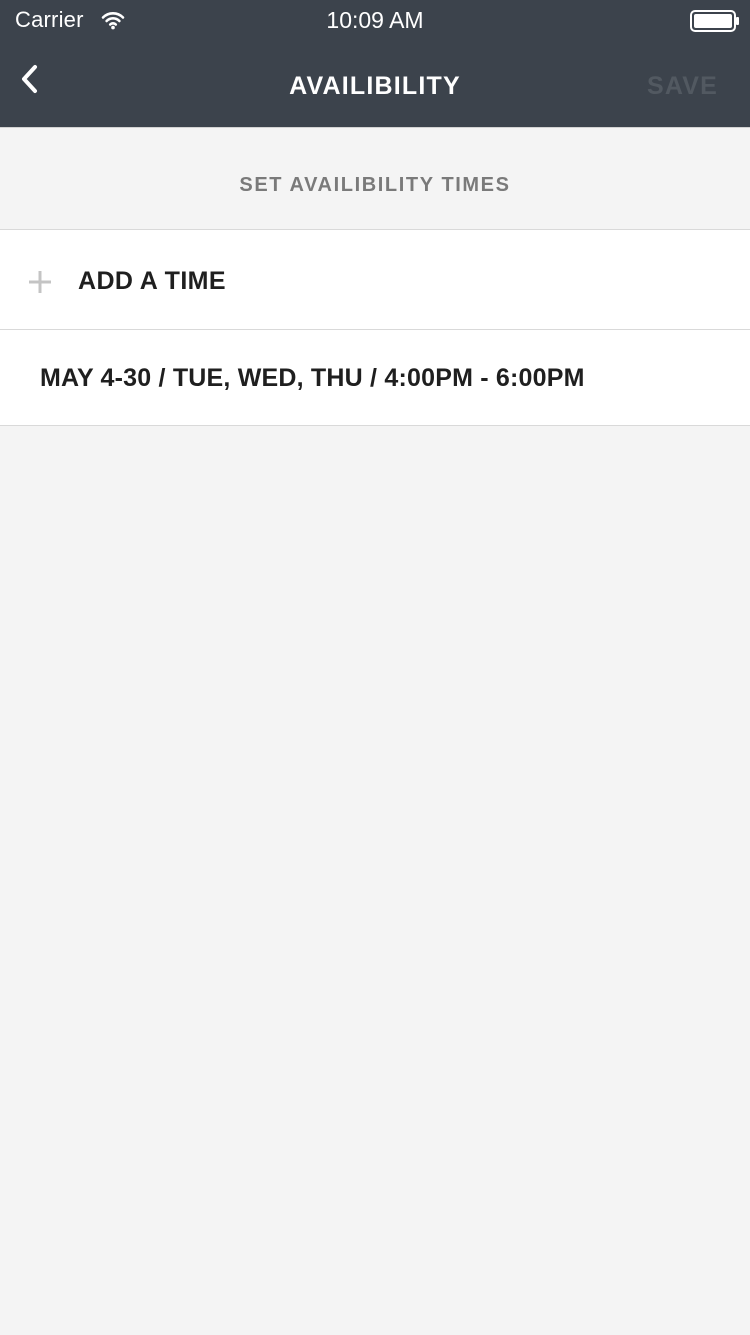  I want to click on add-time-row: ADD A TIME, so click(375, 280).